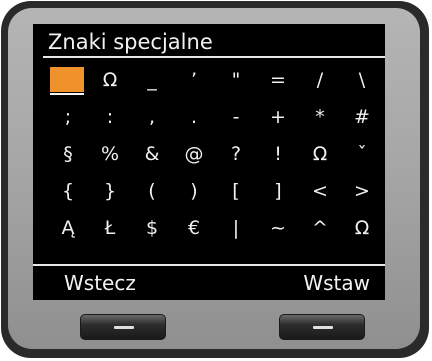  What do you see at coordinates (68, 154) in the screenshot?
I see `char-cell: §` at bounding box center [68, 154].